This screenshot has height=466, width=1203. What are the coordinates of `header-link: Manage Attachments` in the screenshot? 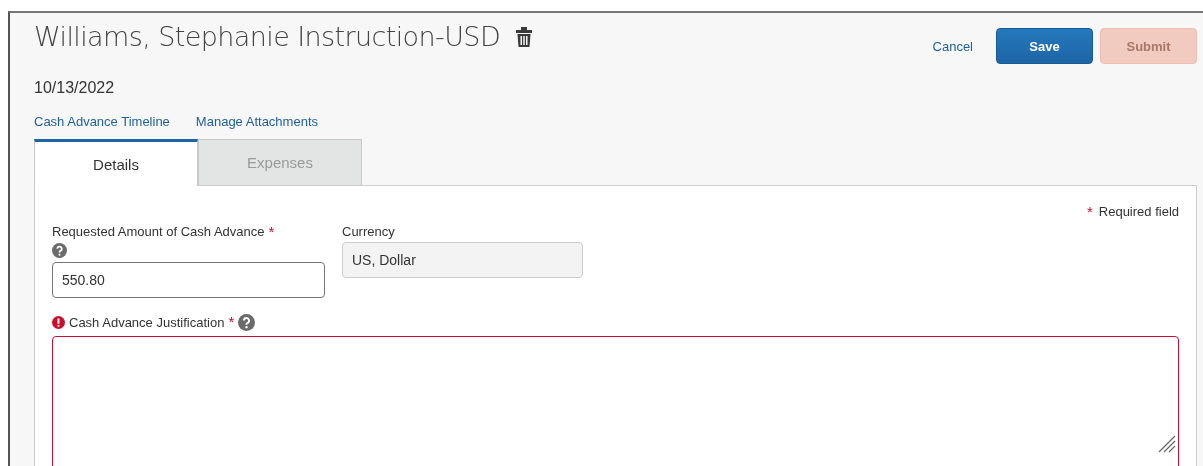 It's located at (256, 121).